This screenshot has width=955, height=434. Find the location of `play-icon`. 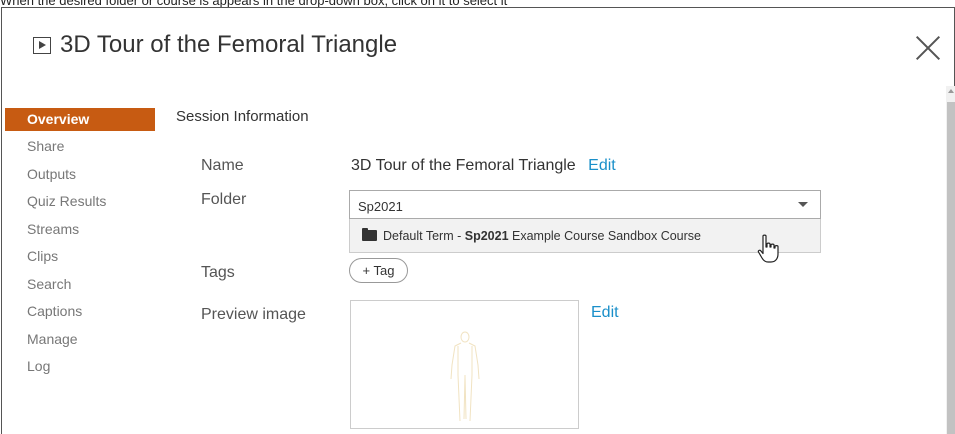

play-icon is located at coordinates (42, 45).